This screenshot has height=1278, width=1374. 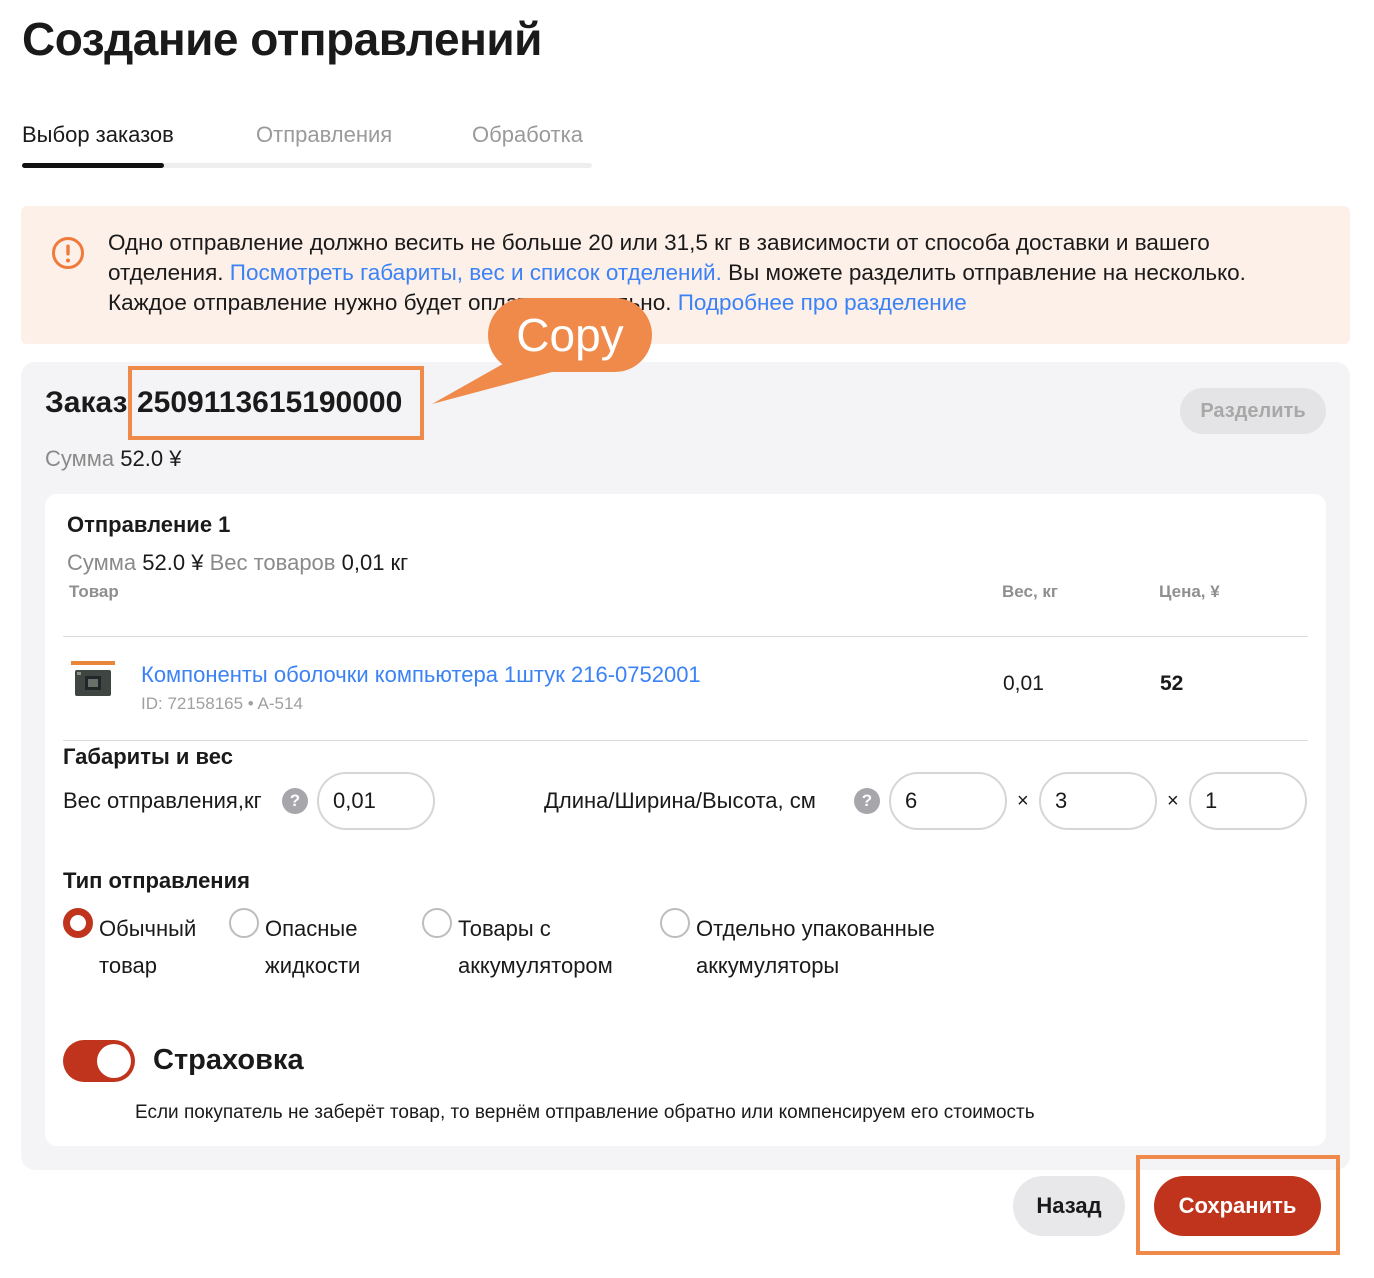 I want to click on tab-order-selection: Выбор заказов, so click(x=98, y=135).